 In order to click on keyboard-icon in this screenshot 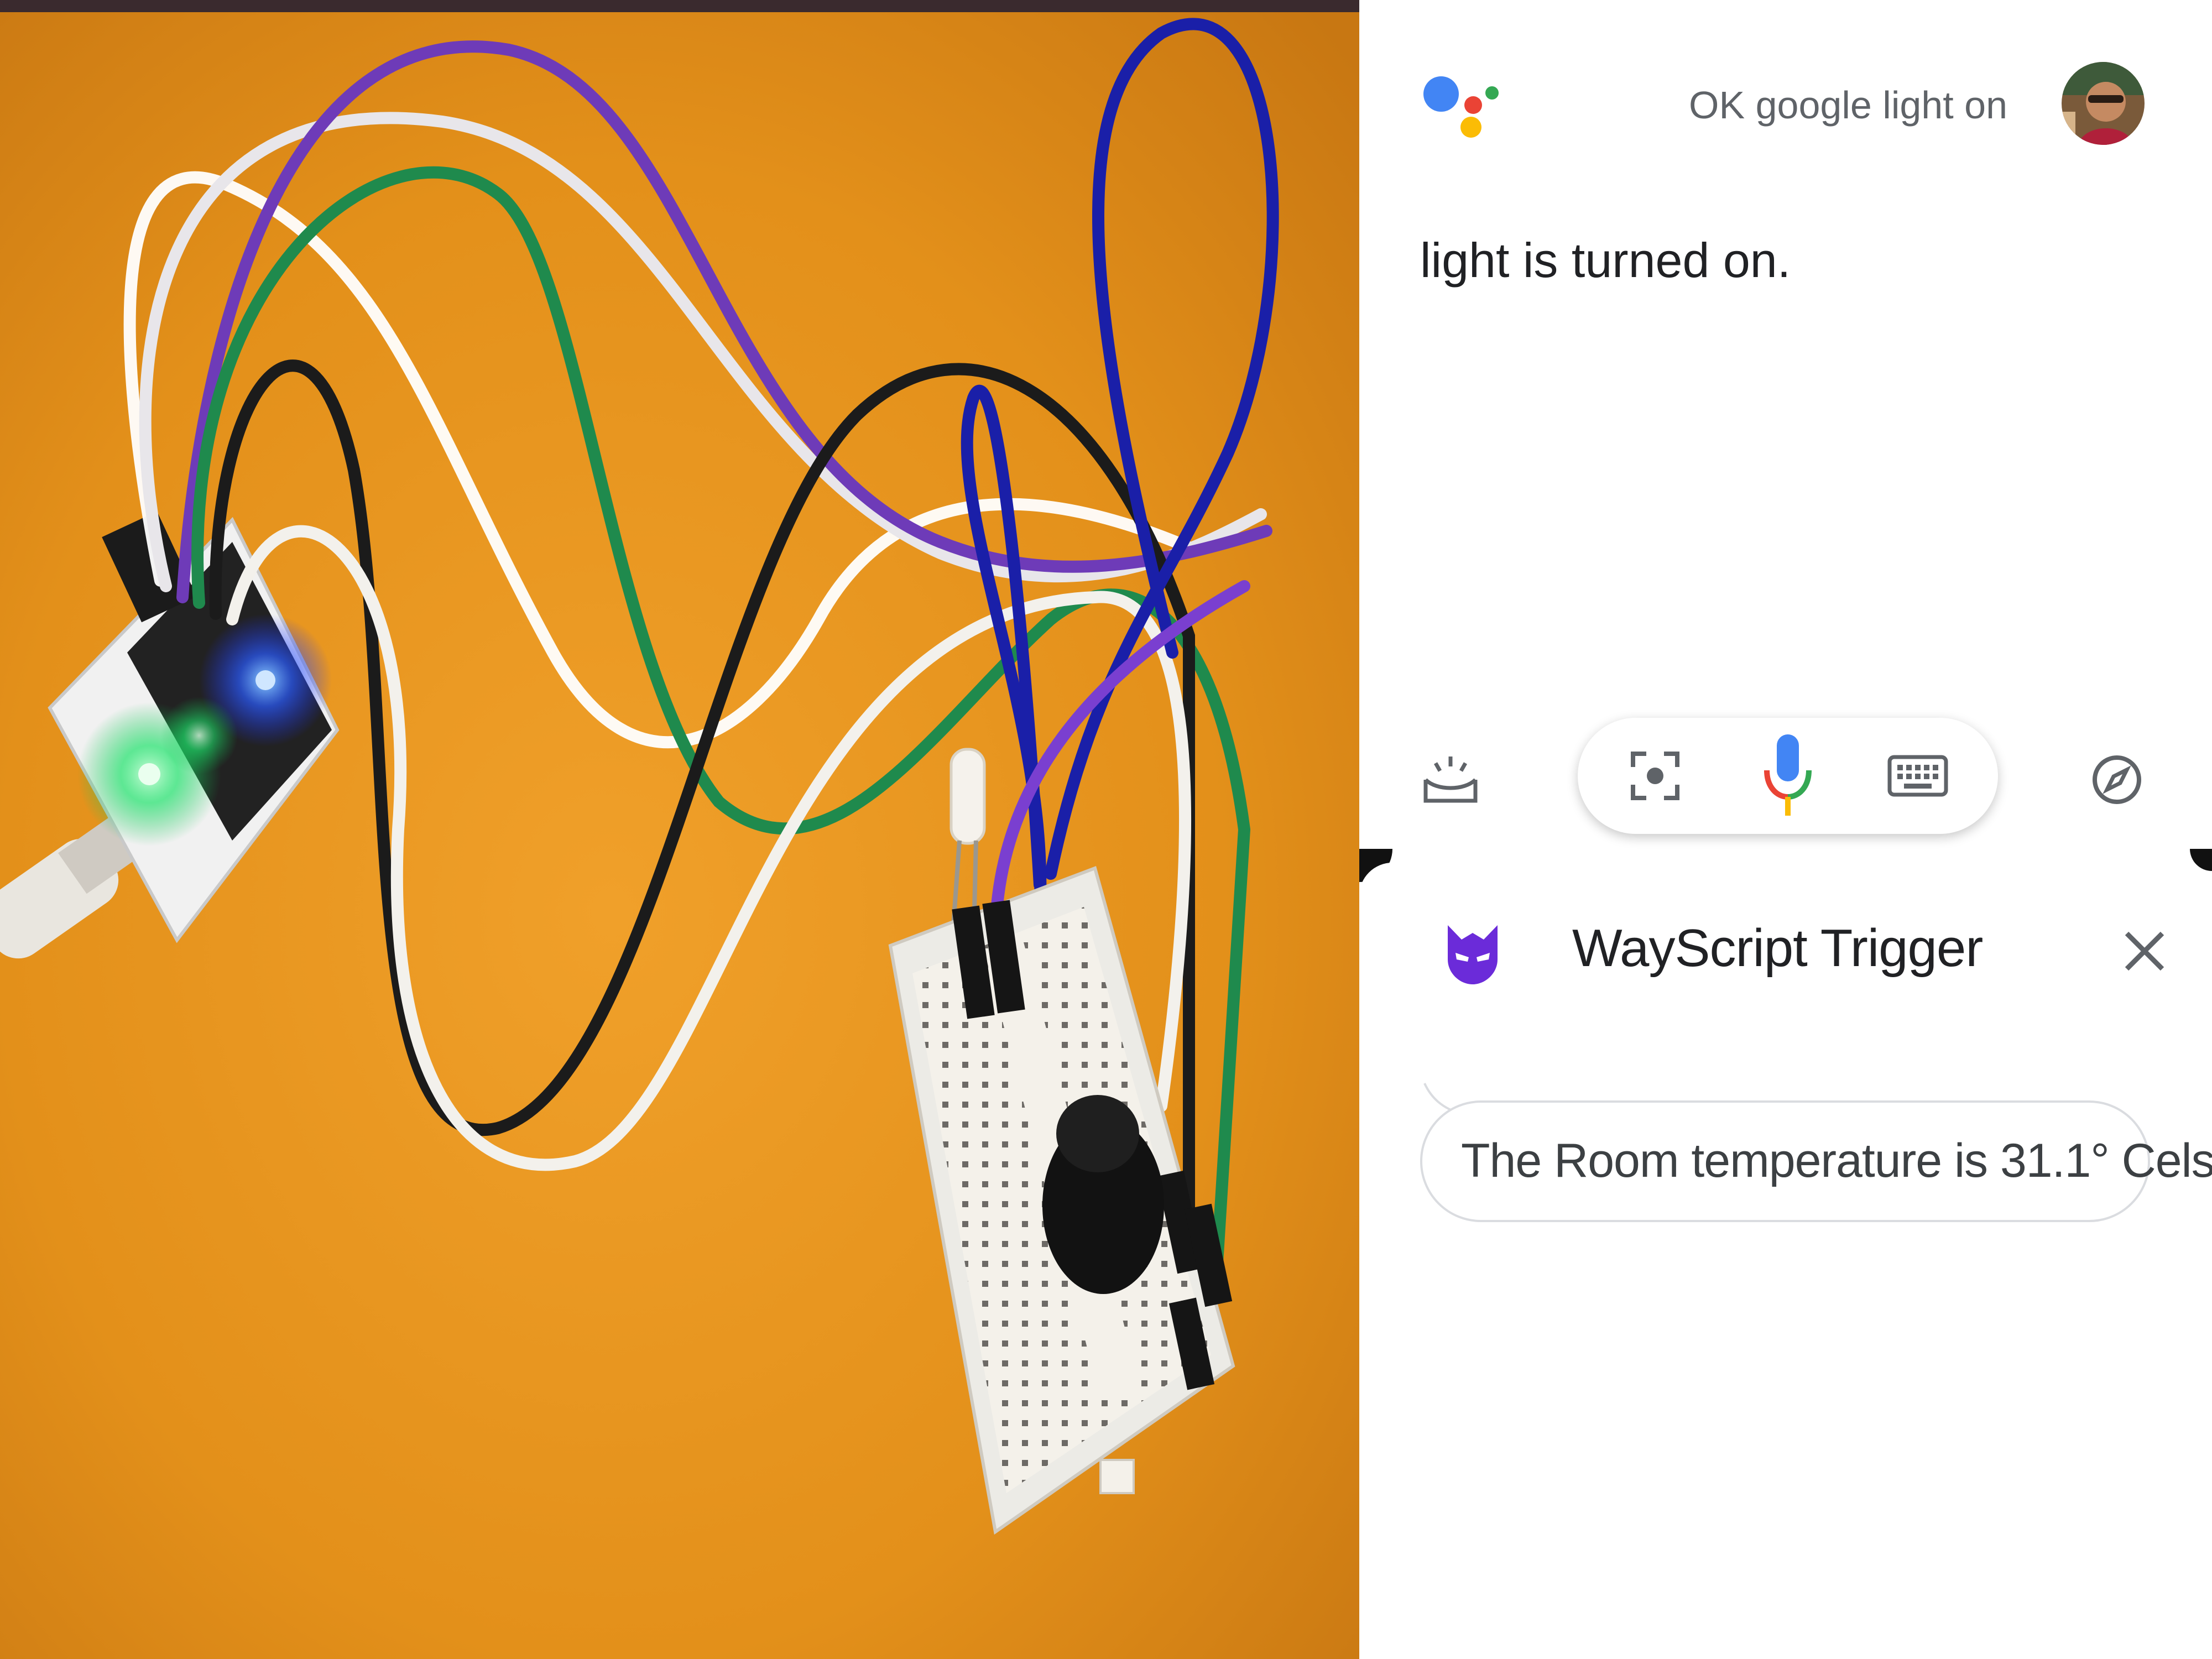, I will do `click(1918, 776)`.